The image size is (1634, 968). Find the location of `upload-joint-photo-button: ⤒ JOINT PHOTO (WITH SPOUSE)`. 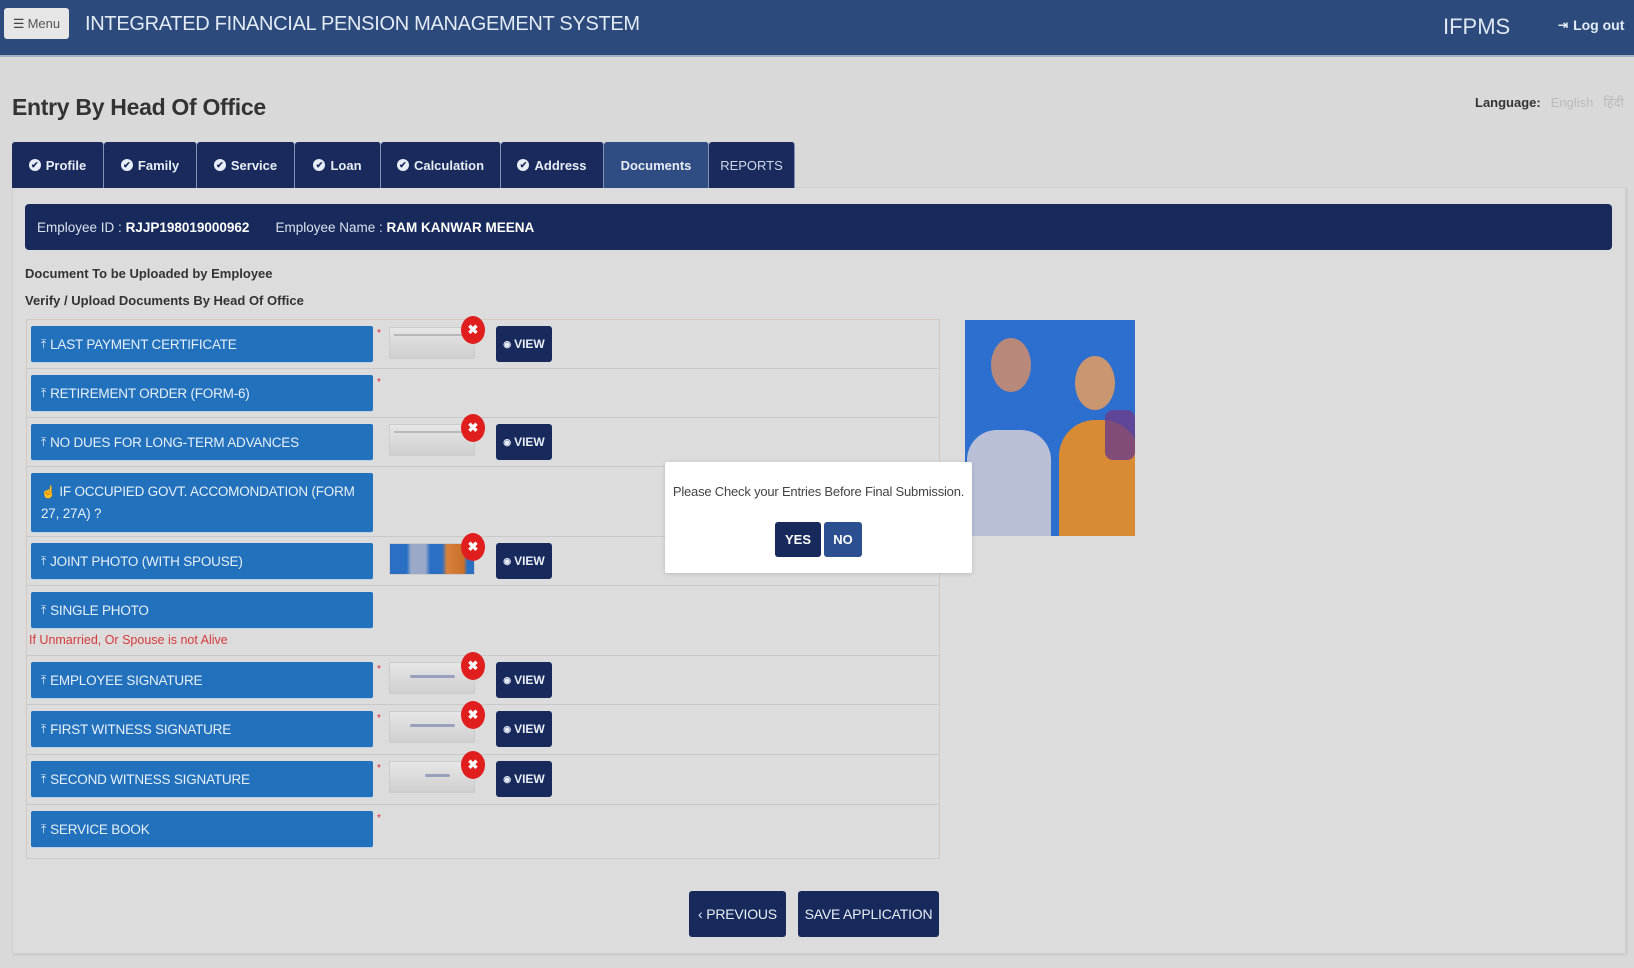

upload-joint-photo-button: ⤒ JOINT PHOTO (WITH SPOUSE) is located at coordinates (202, 561).